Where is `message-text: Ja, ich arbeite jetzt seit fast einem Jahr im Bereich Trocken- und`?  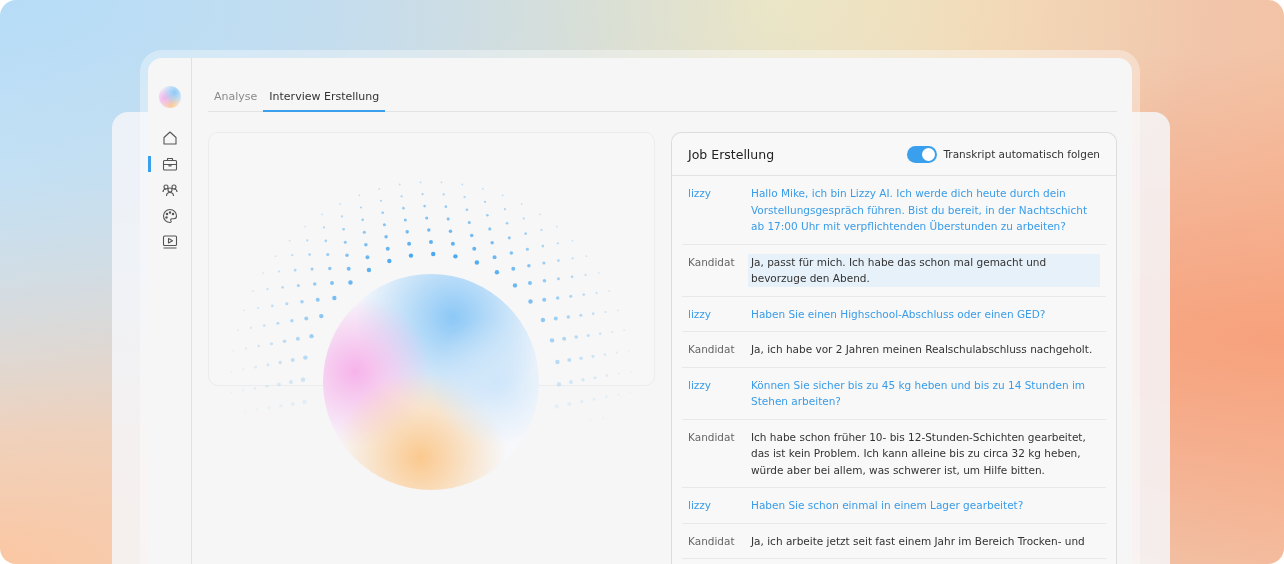
message-text: Ja, ich arbeite jetzt seit fast einem Jahr im Bereich Trocken- und is located at coordinates (917, 541).